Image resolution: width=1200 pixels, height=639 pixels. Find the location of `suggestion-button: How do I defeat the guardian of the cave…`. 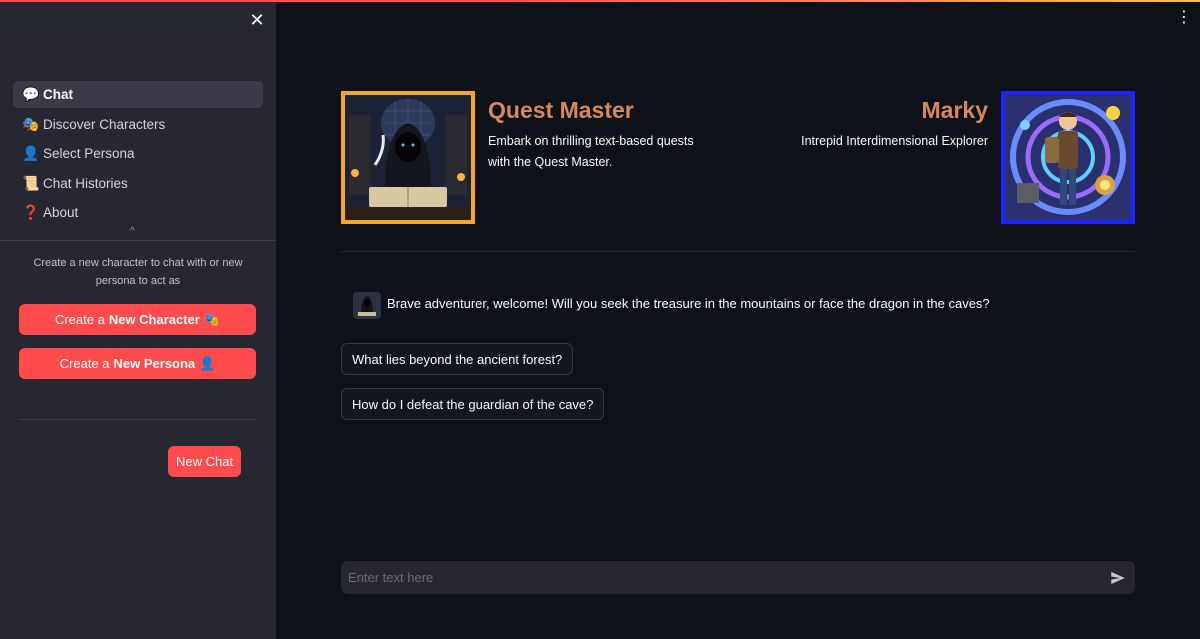

suggestion-button: How do I defeat the guardian of the cave… is located at coordinates (473, 404).